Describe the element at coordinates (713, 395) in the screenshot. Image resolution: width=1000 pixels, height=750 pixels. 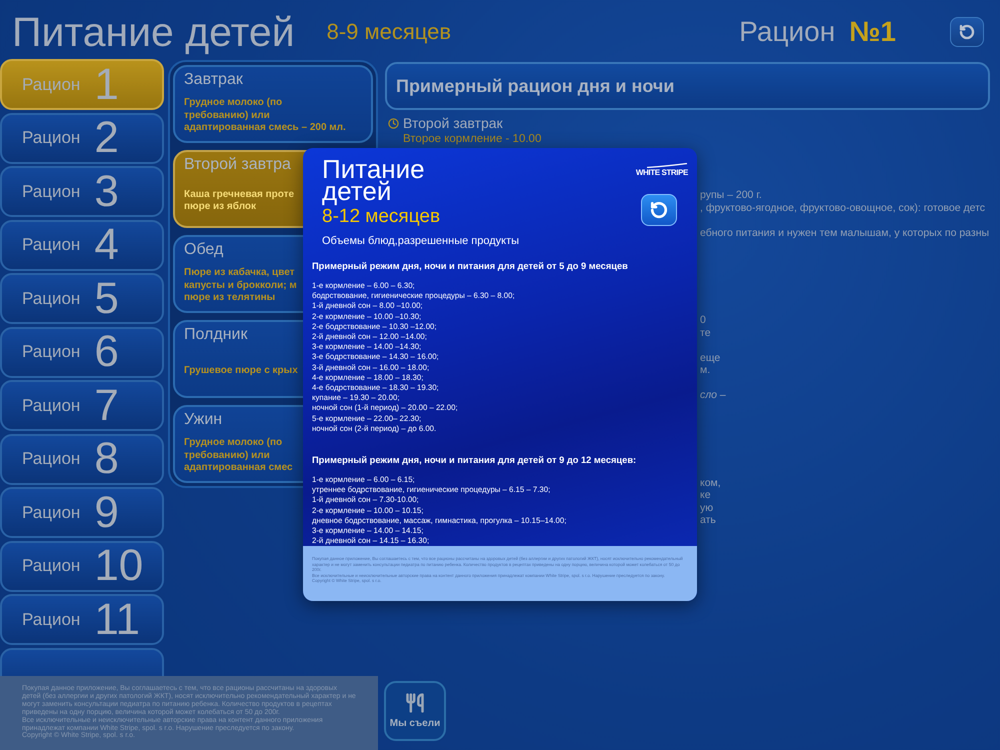
I see `body-text: сло –` at that location.